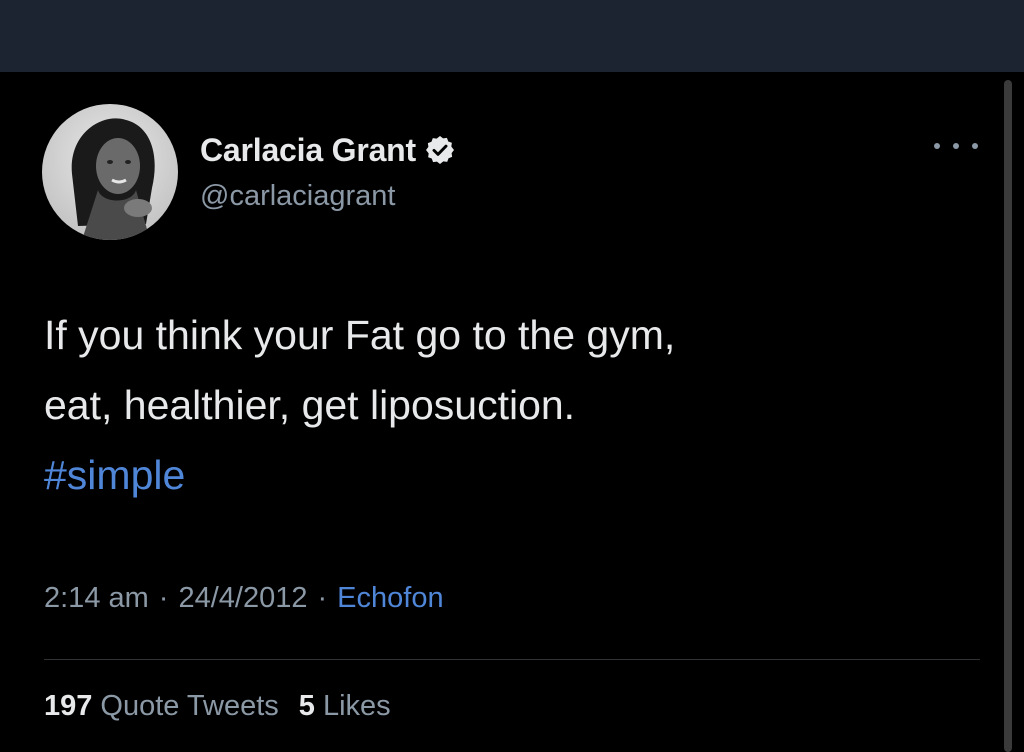  Describe the element at coordinates (96, 598) in the screenshot. I see `tweet-time: 2:14 am` at that location.